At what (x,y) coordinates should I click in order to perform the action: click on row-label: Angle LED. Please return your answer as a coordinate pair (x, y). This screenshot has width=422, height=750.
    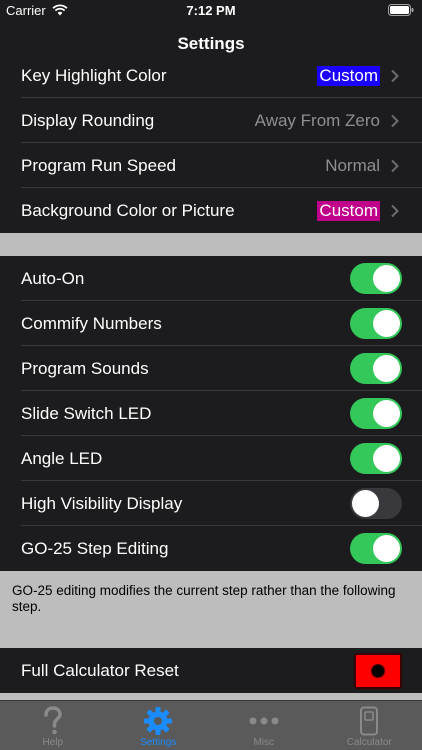
    Looking at the image, I should click on (62, 458).